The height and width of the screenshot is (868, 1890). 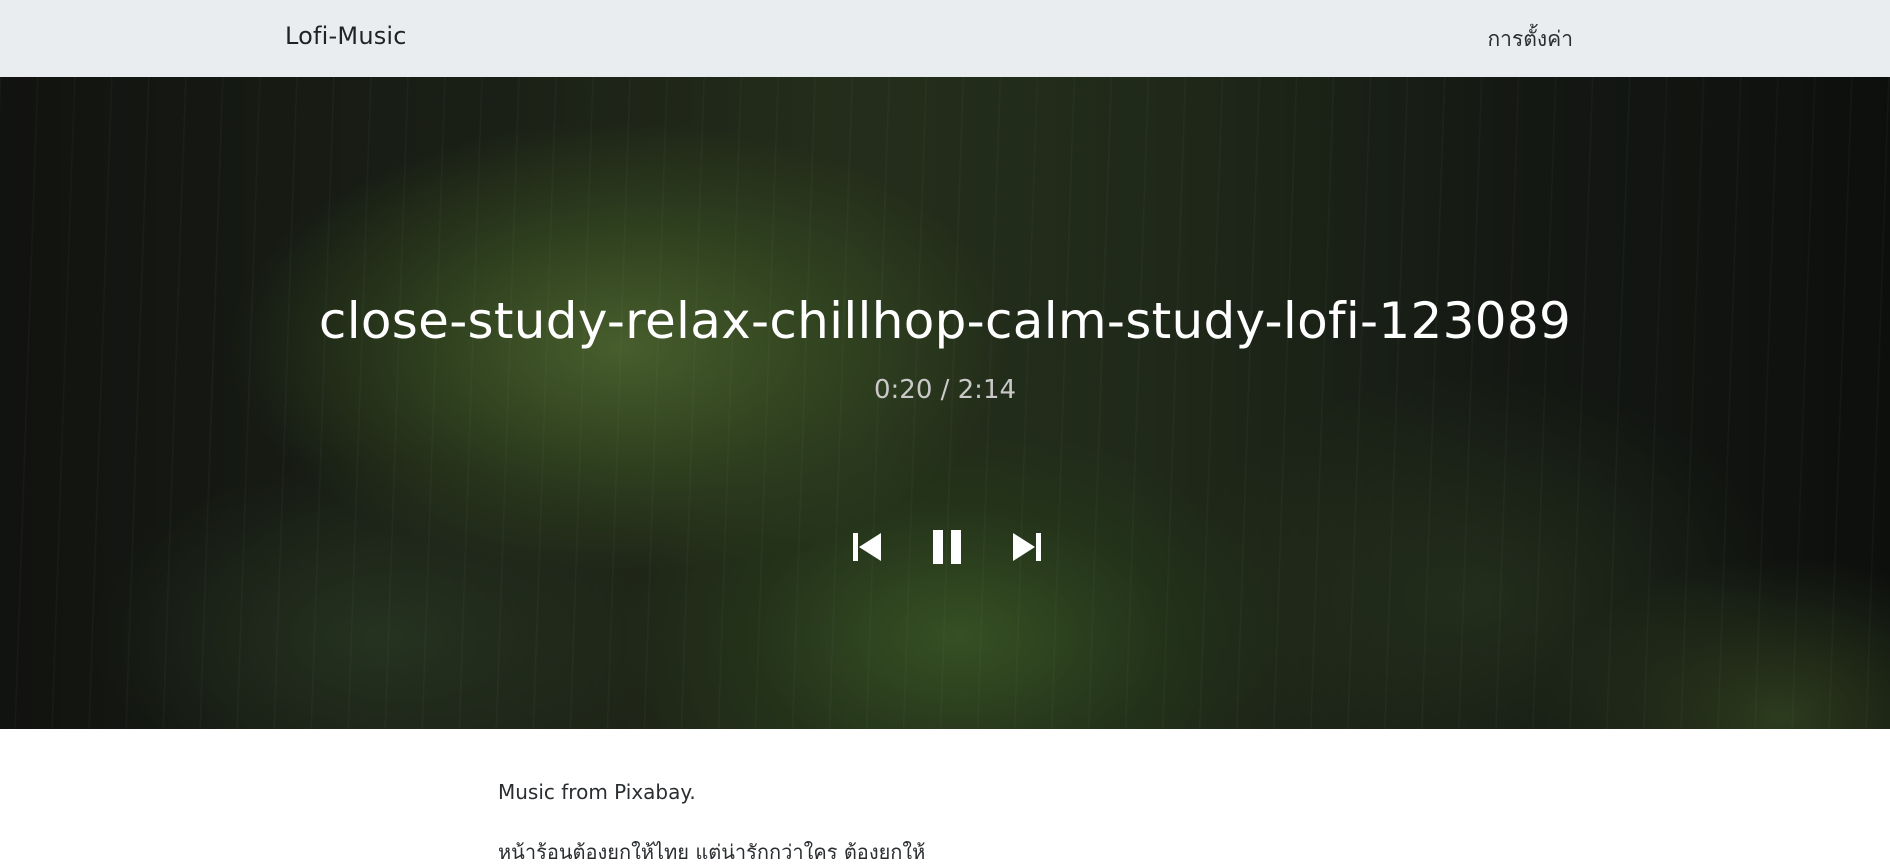 I want to click on settings-link: การตั้งค่า, so click(x=1530, y=39).